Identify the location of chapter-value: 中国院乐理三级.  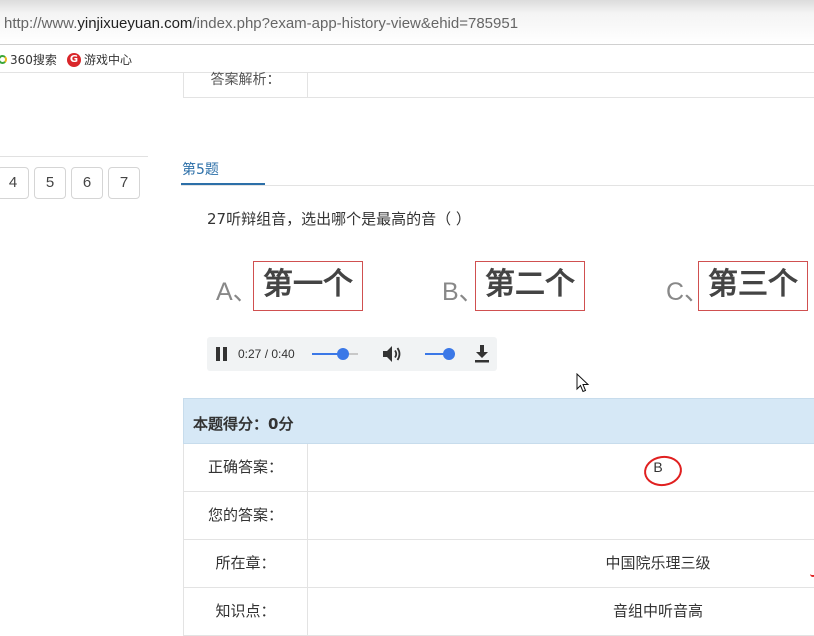
(658, 563).